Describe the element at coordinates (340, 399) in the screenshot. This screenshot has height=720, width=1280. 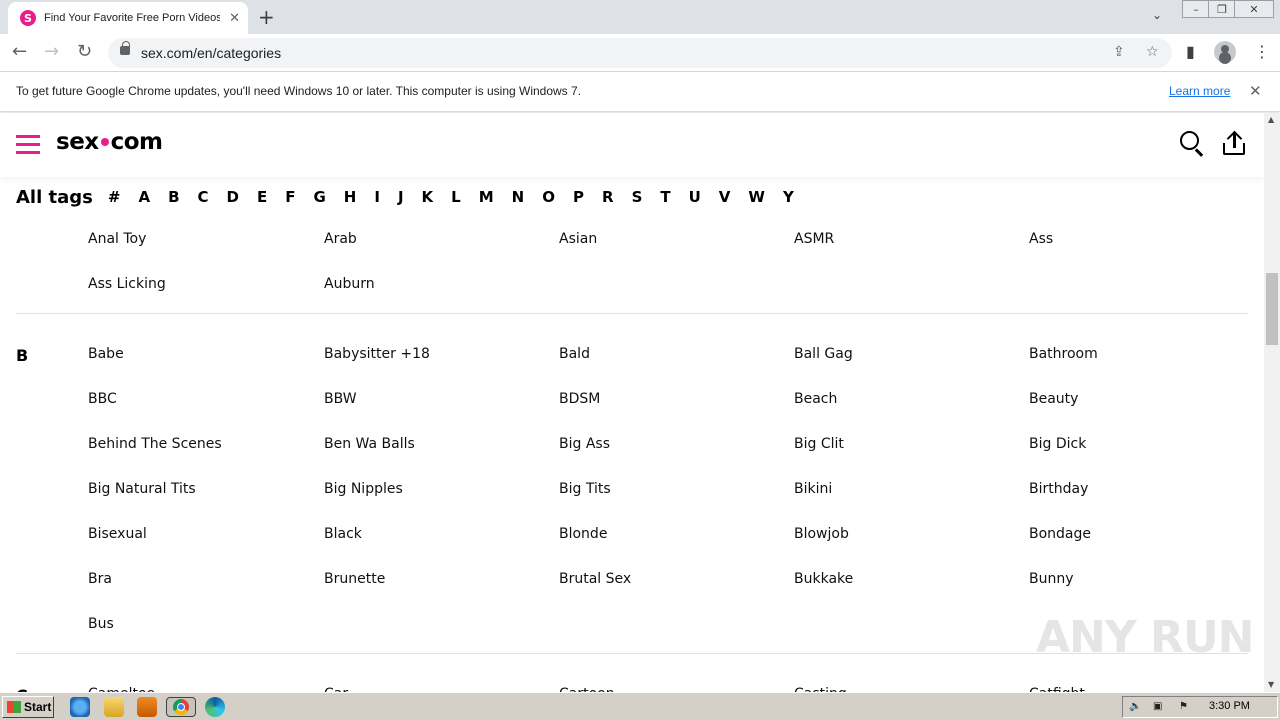
I see `tag-link: BBW` at that location.